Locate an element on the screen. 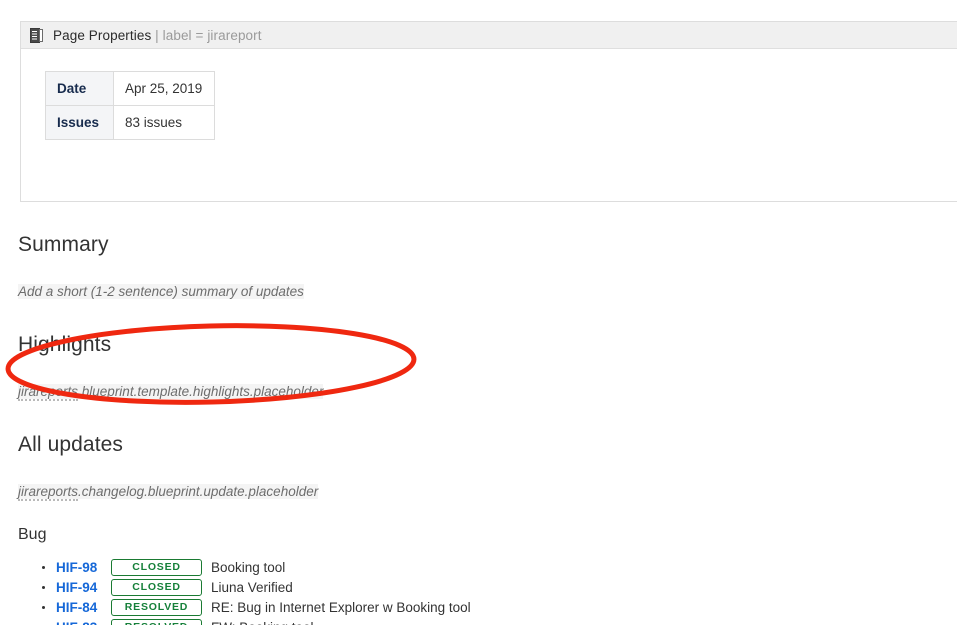 This screenshot has height=625, width=957. macro-title-text: Page Properties is located at coordinates (102, 35).